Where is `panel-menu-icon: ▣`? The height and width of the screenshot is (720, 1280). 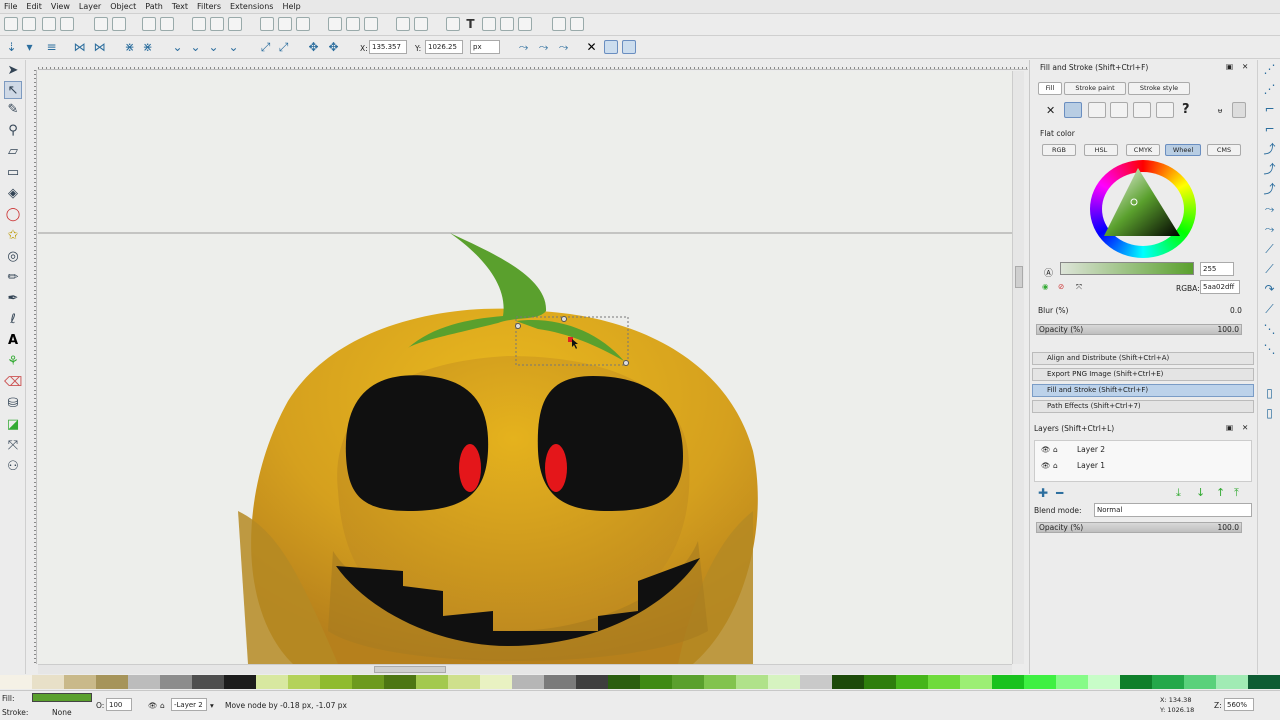 panel-menu-icon: ▣ is located at coordinates (1229, 66).